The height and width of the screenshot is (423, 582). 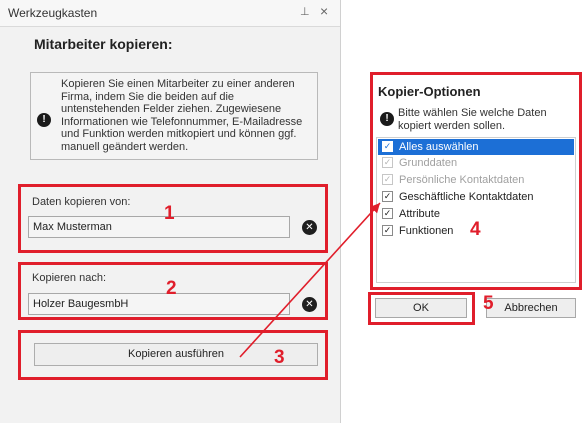 I want to click on section-title: Mitarbeiter kopieren:, so click(x=103, y=44).